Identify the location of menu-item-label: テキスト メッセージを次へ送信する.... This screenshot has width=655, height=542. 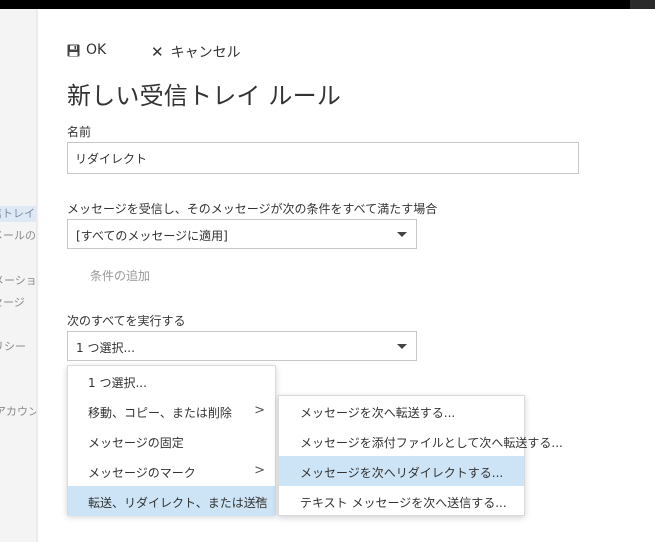
(403, 503).